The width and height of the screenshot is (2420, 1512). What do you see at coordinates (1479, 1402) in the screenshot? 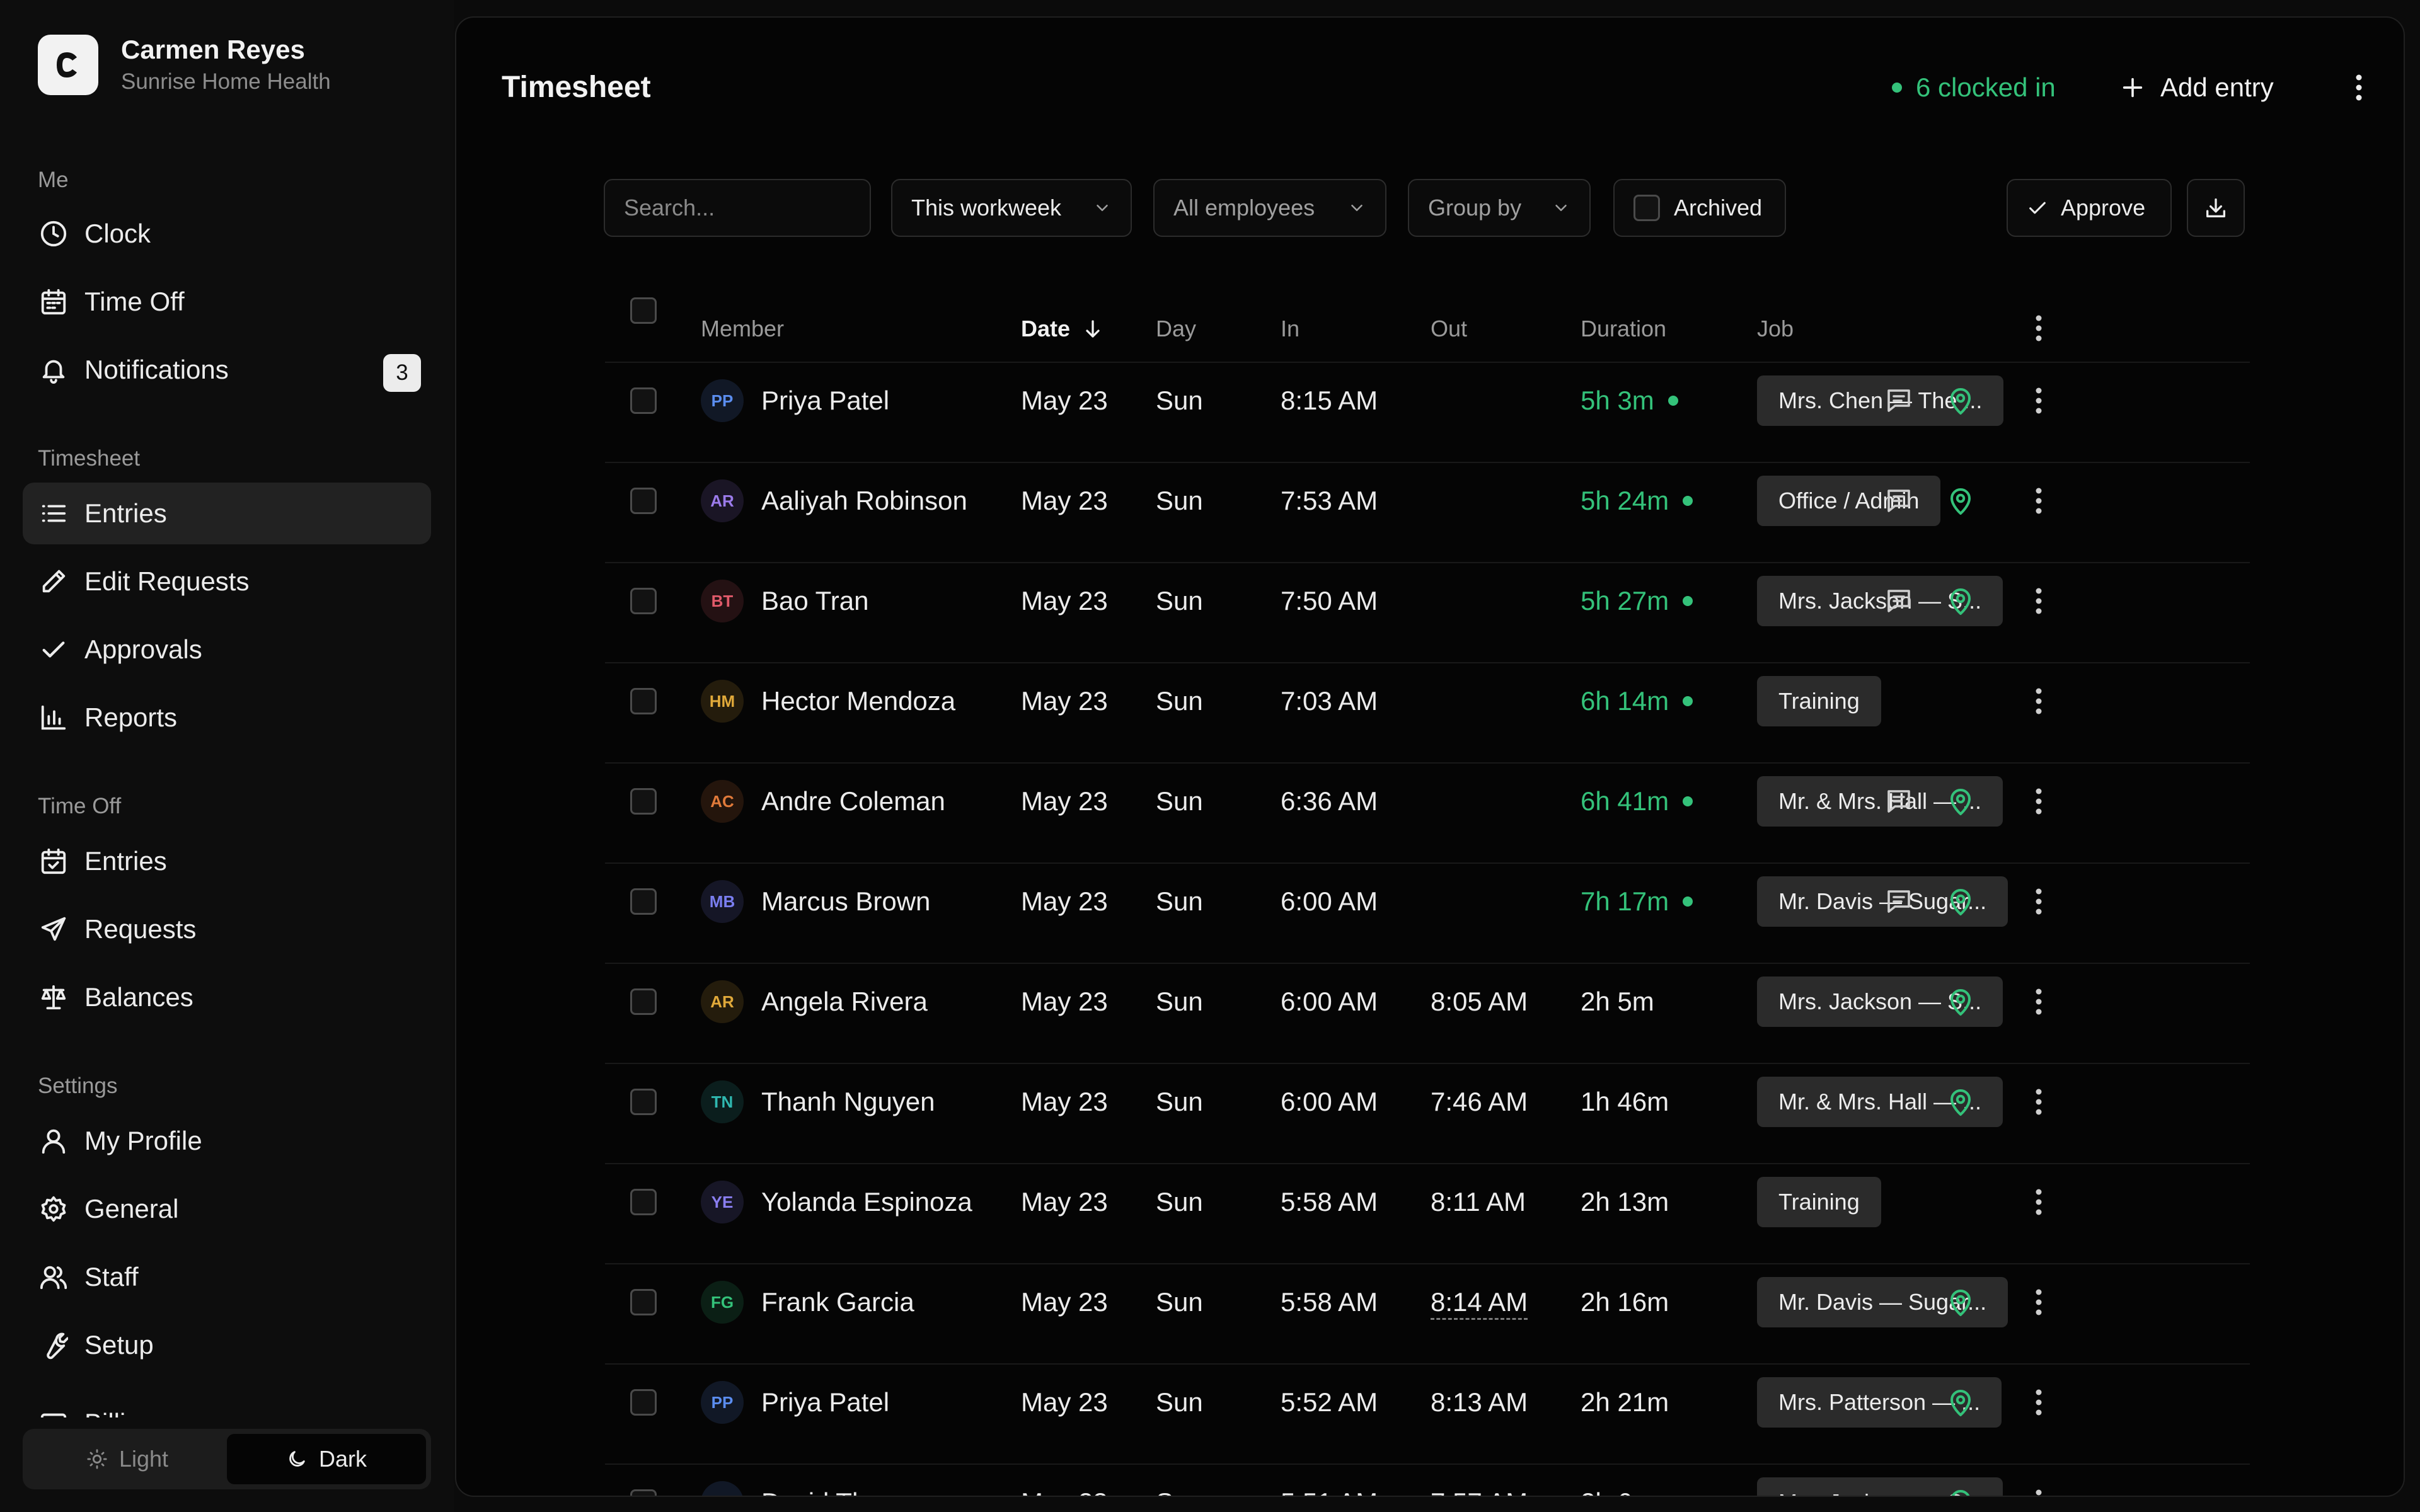
I see `clock-out-time: 8:13 AM` at bounding box center [1479, 1402].